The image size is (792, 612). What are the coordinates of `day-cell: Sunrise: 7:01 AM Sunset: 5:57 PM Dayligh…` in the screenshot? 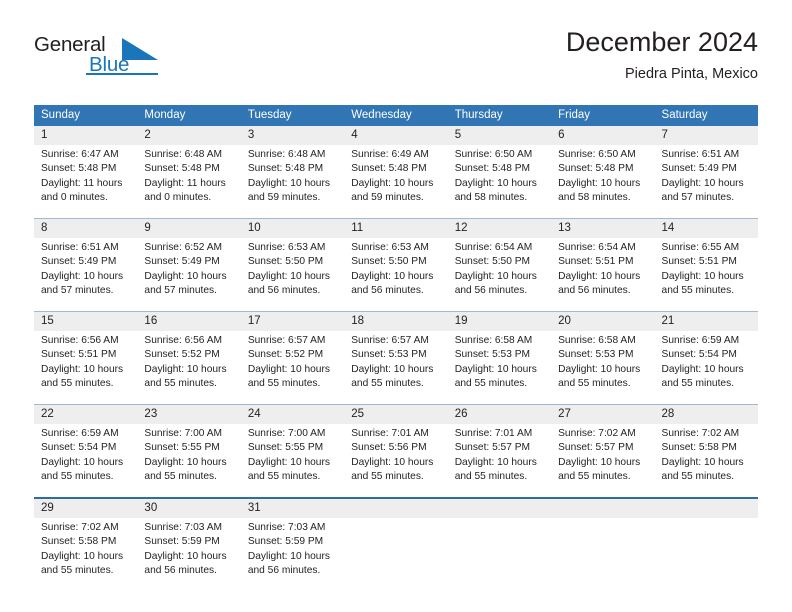 It's located at (499, 461).